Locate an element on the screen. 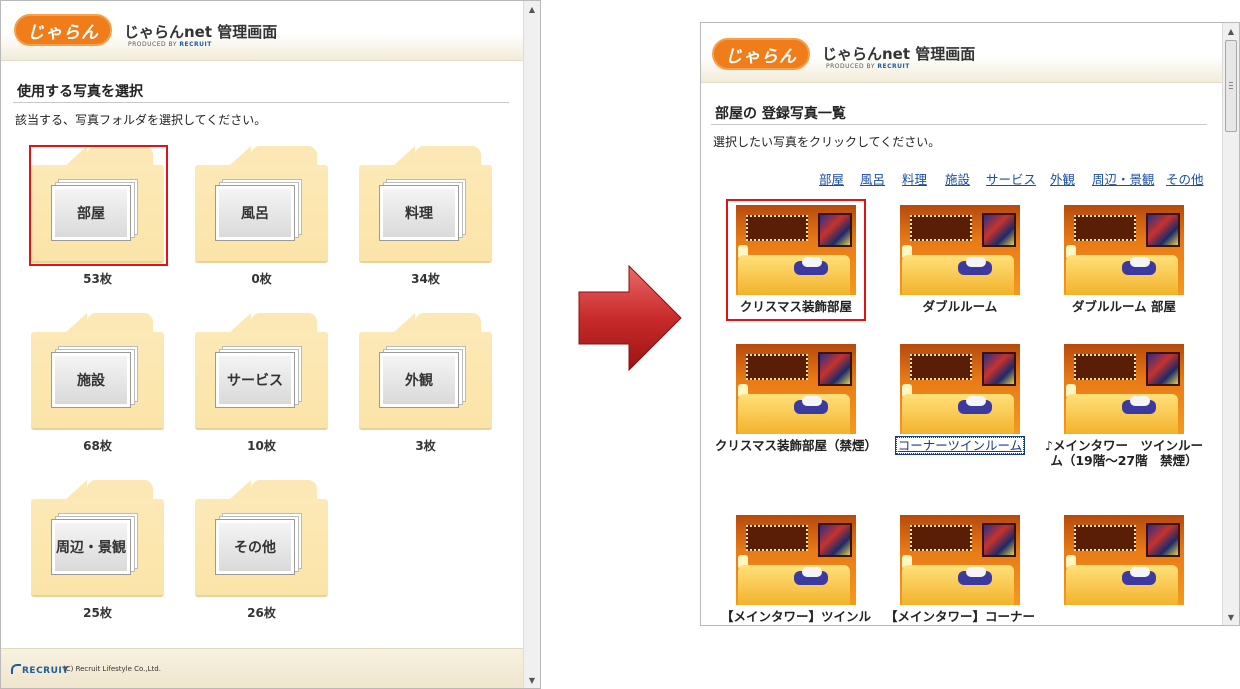  category-link-5: 外観 is located at coordinates (1062, 178).